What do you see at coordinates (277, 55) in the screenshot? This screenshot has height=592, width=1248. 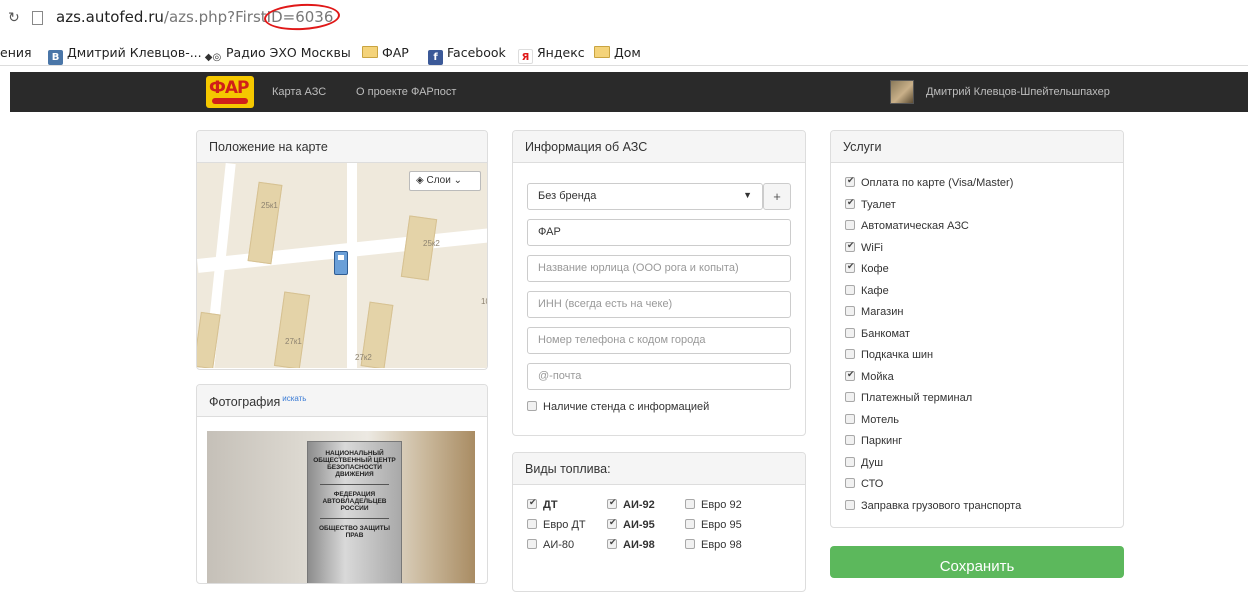 I see `bookmark-item: ◆◎ Радио ЭХО Москвы` at bounding box center [277, 55].